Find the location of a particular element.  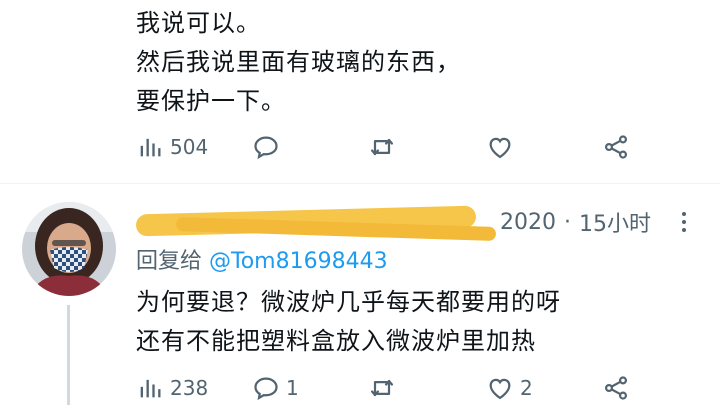

top-tweet-line: 我说可以。 is located at coordinates (198, 23).